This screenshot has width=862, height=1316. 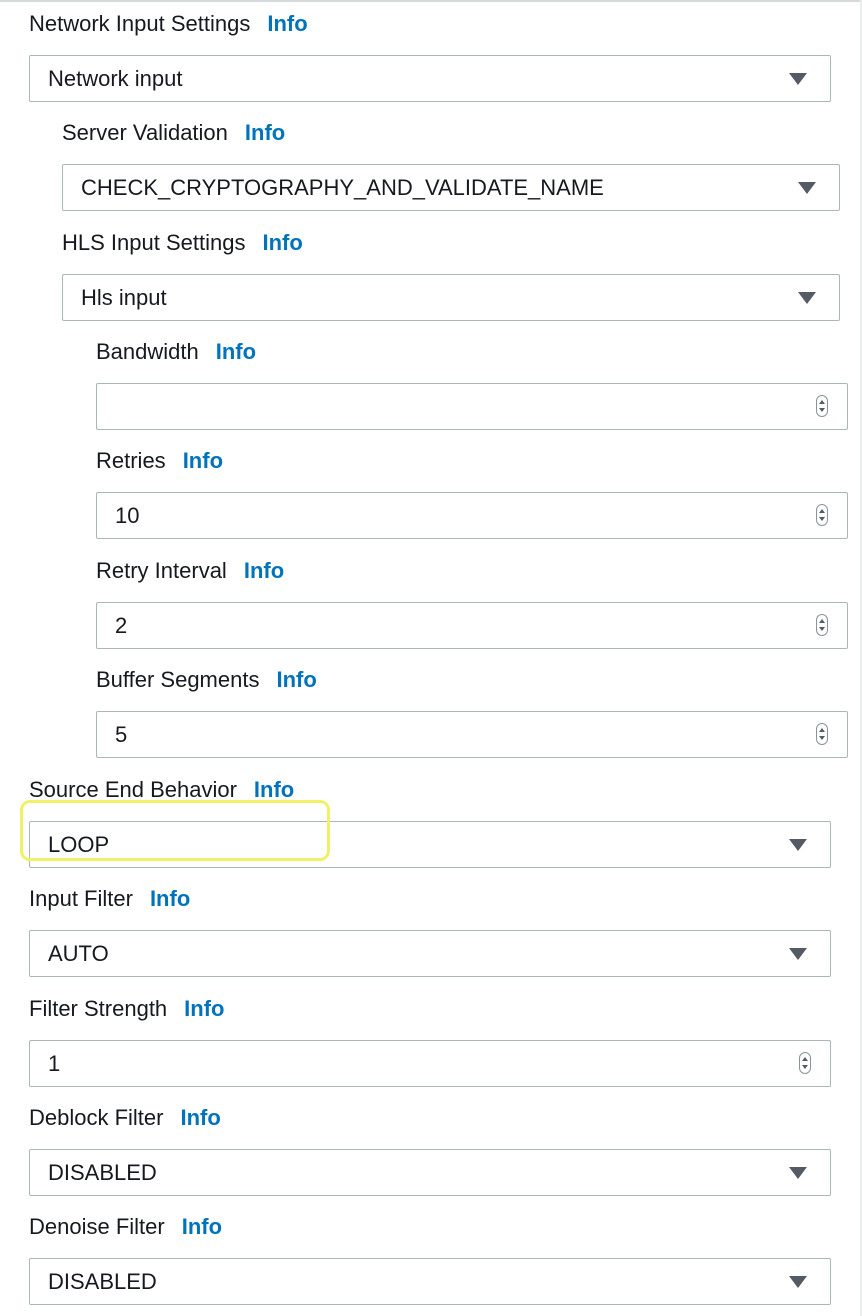 I want to click on hls-input-settings-field: HLS Input Settings Info Hls input, so click(x=451, y=274).